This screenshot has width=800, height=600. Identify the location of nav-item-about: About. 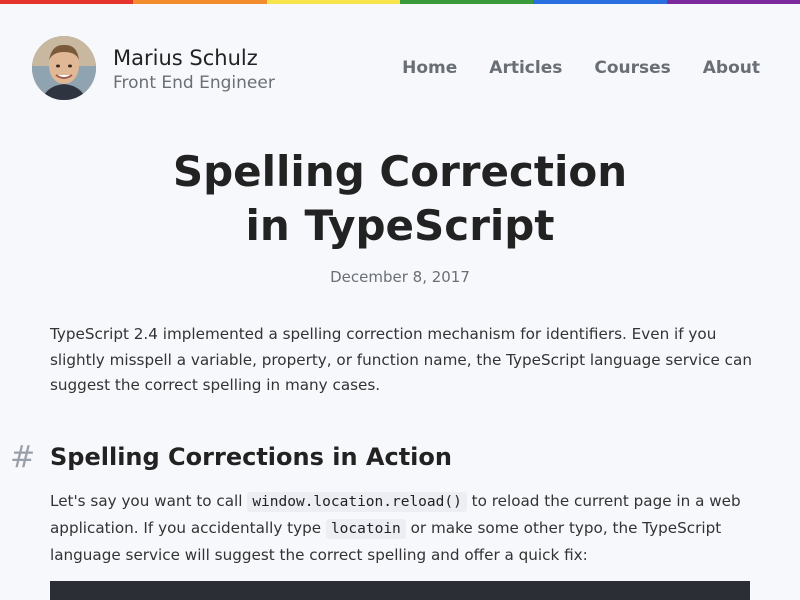
(731, 68).